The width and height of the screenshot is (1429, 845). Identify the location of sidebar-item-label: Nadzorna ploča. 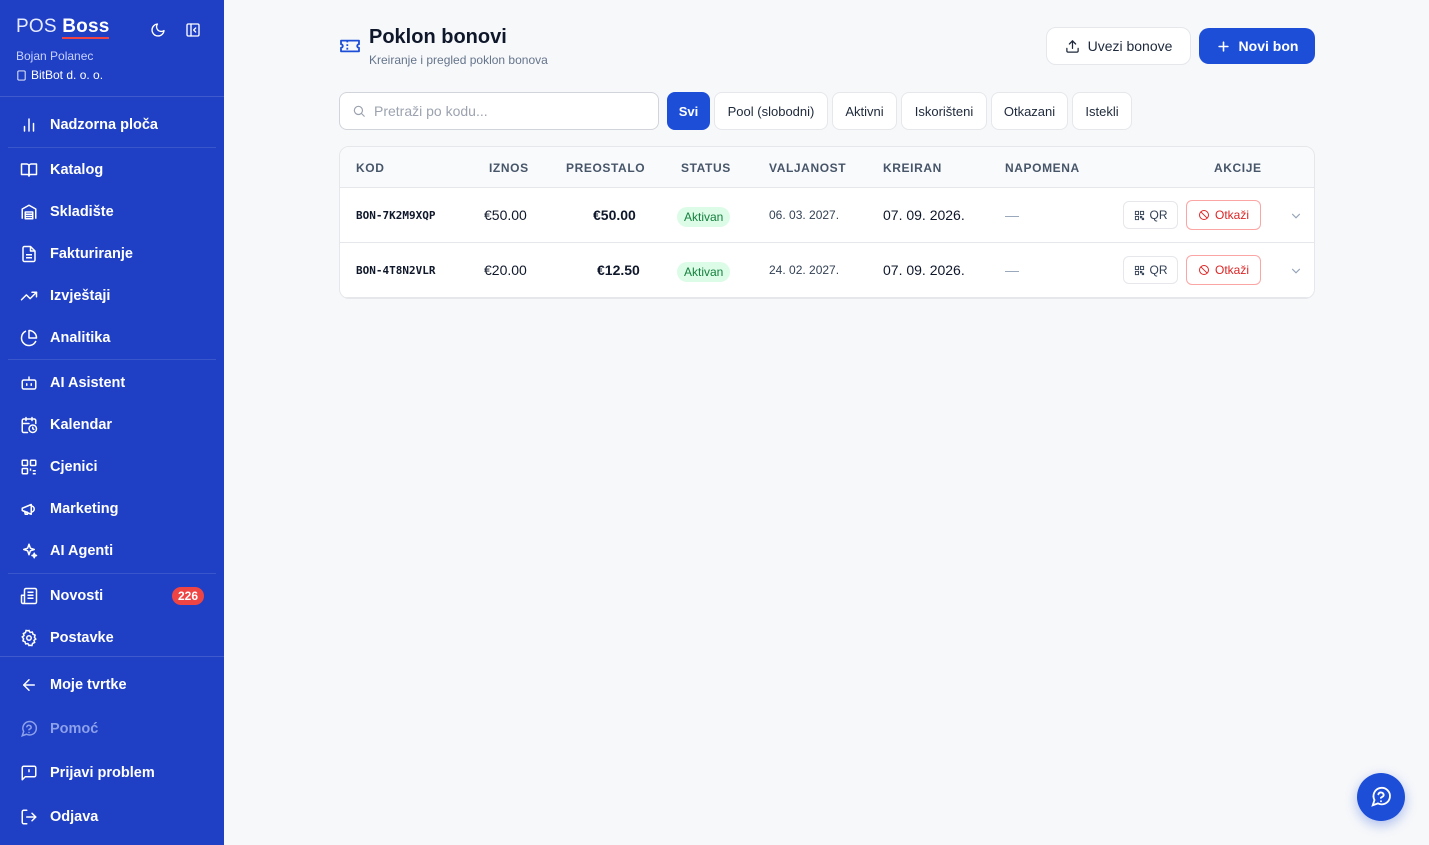
(104, 125).